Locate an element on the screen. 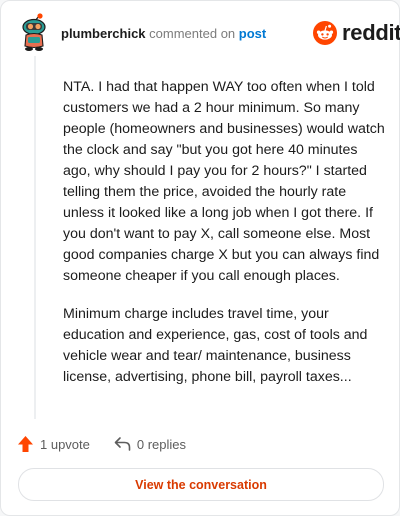 Image resolution: width=400 pixels, height=516 pixels. snoo-avatar-icon is located at coordinates (34, 32).